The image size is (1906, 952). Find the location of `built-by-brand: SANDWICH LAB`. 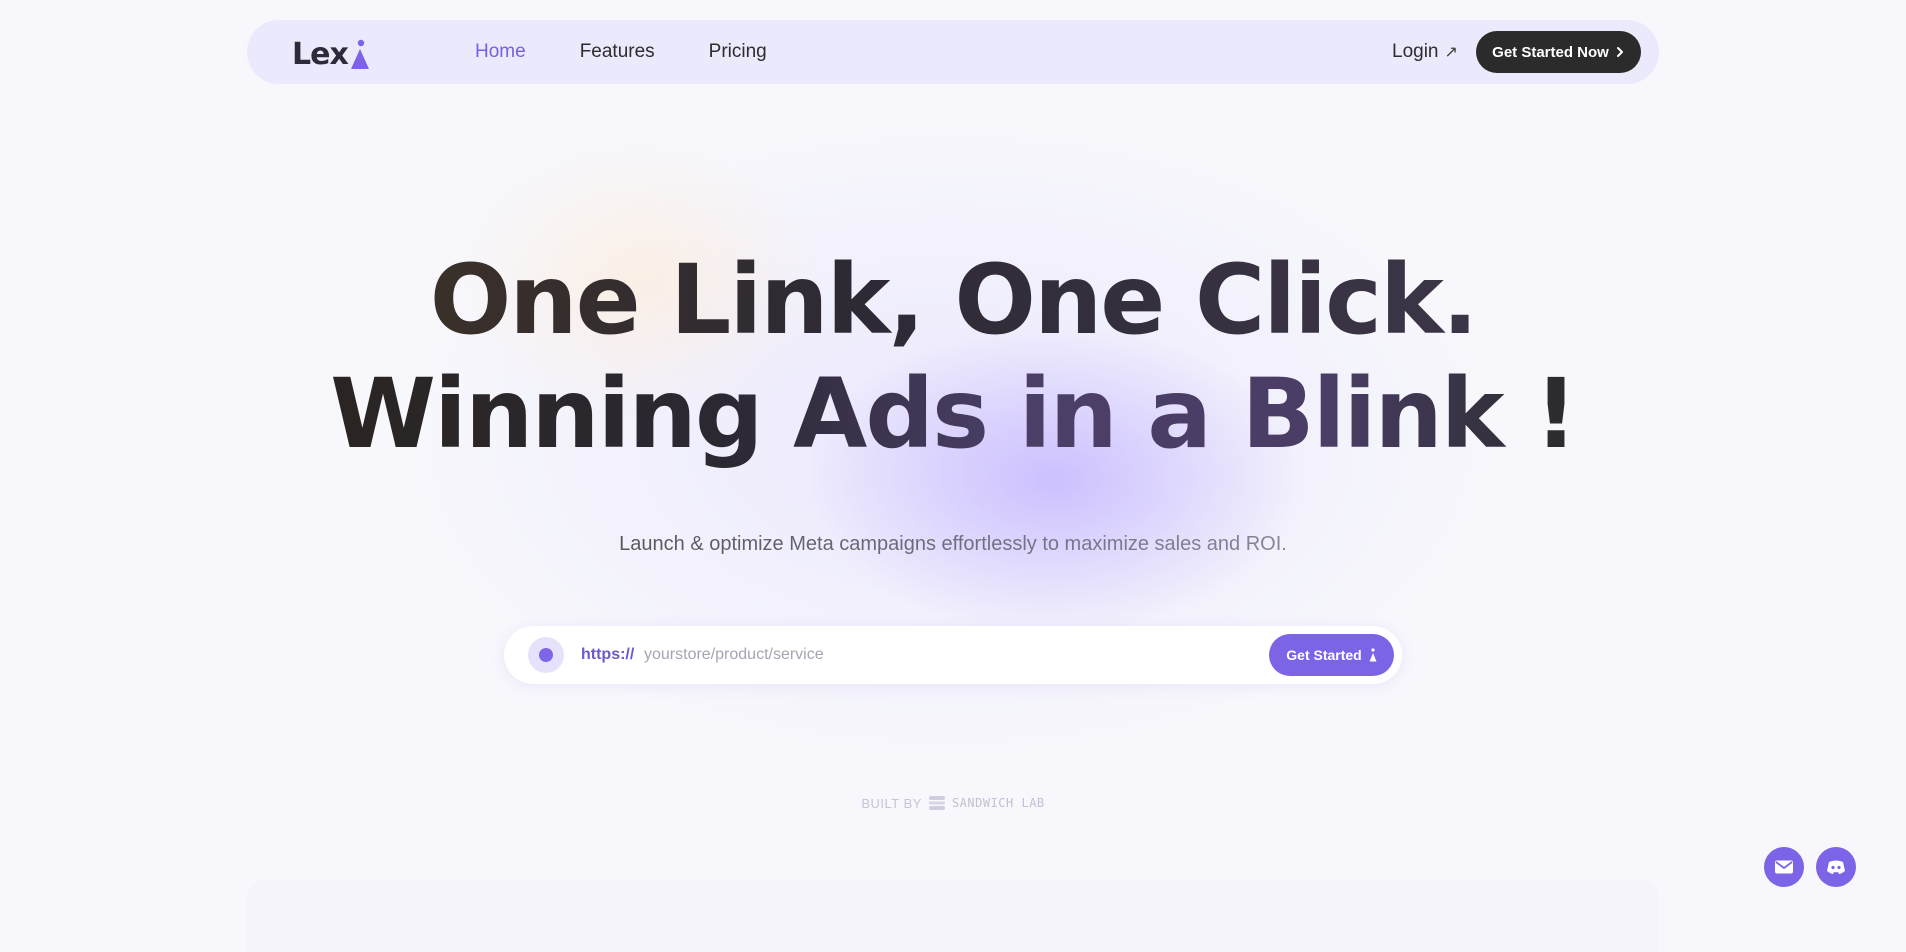

built-by-brand: SANDWICH LAB is located at coordinates (998, 803).